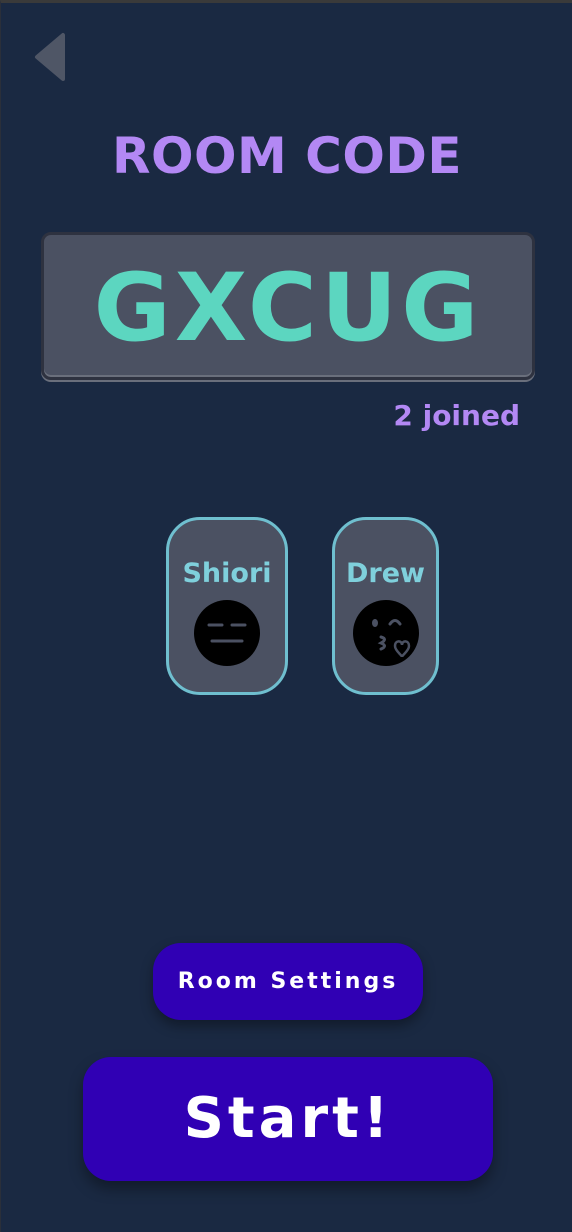 Image resolution: width=572 pixels, height=1232 pixels. I want to click on player-card: Shiori, so click(227, 606).